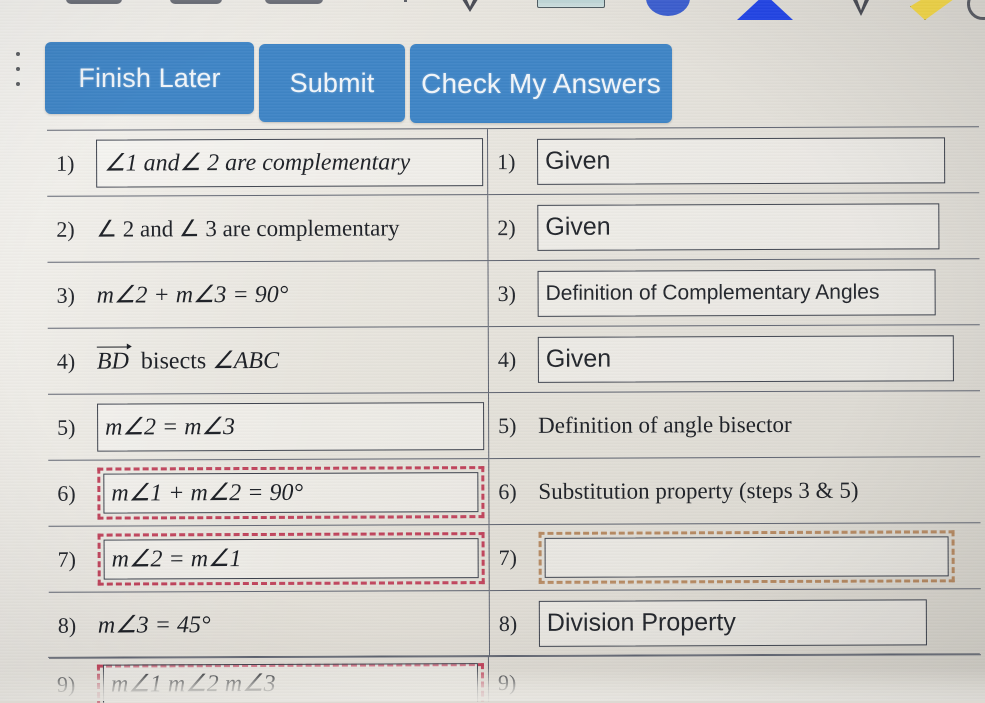  Describe the element at coordinates (67, 625) in the screenshot. I see `statement-number: 8)` at that location.